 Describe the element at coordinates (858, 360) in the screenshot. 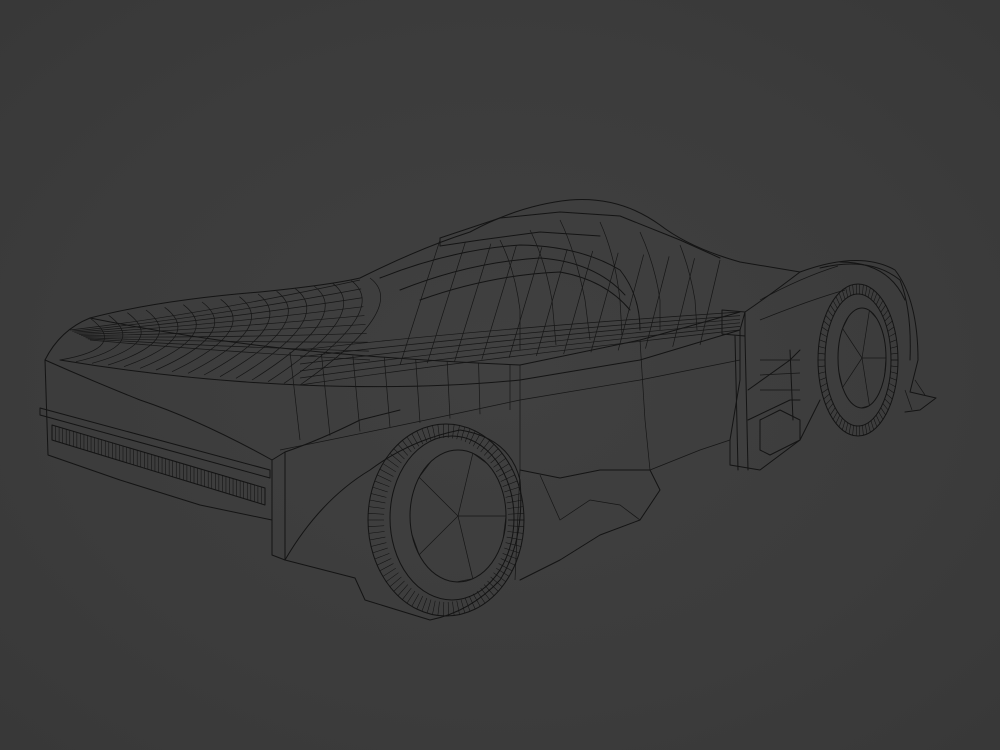

I see `rear-wheel` at that location.